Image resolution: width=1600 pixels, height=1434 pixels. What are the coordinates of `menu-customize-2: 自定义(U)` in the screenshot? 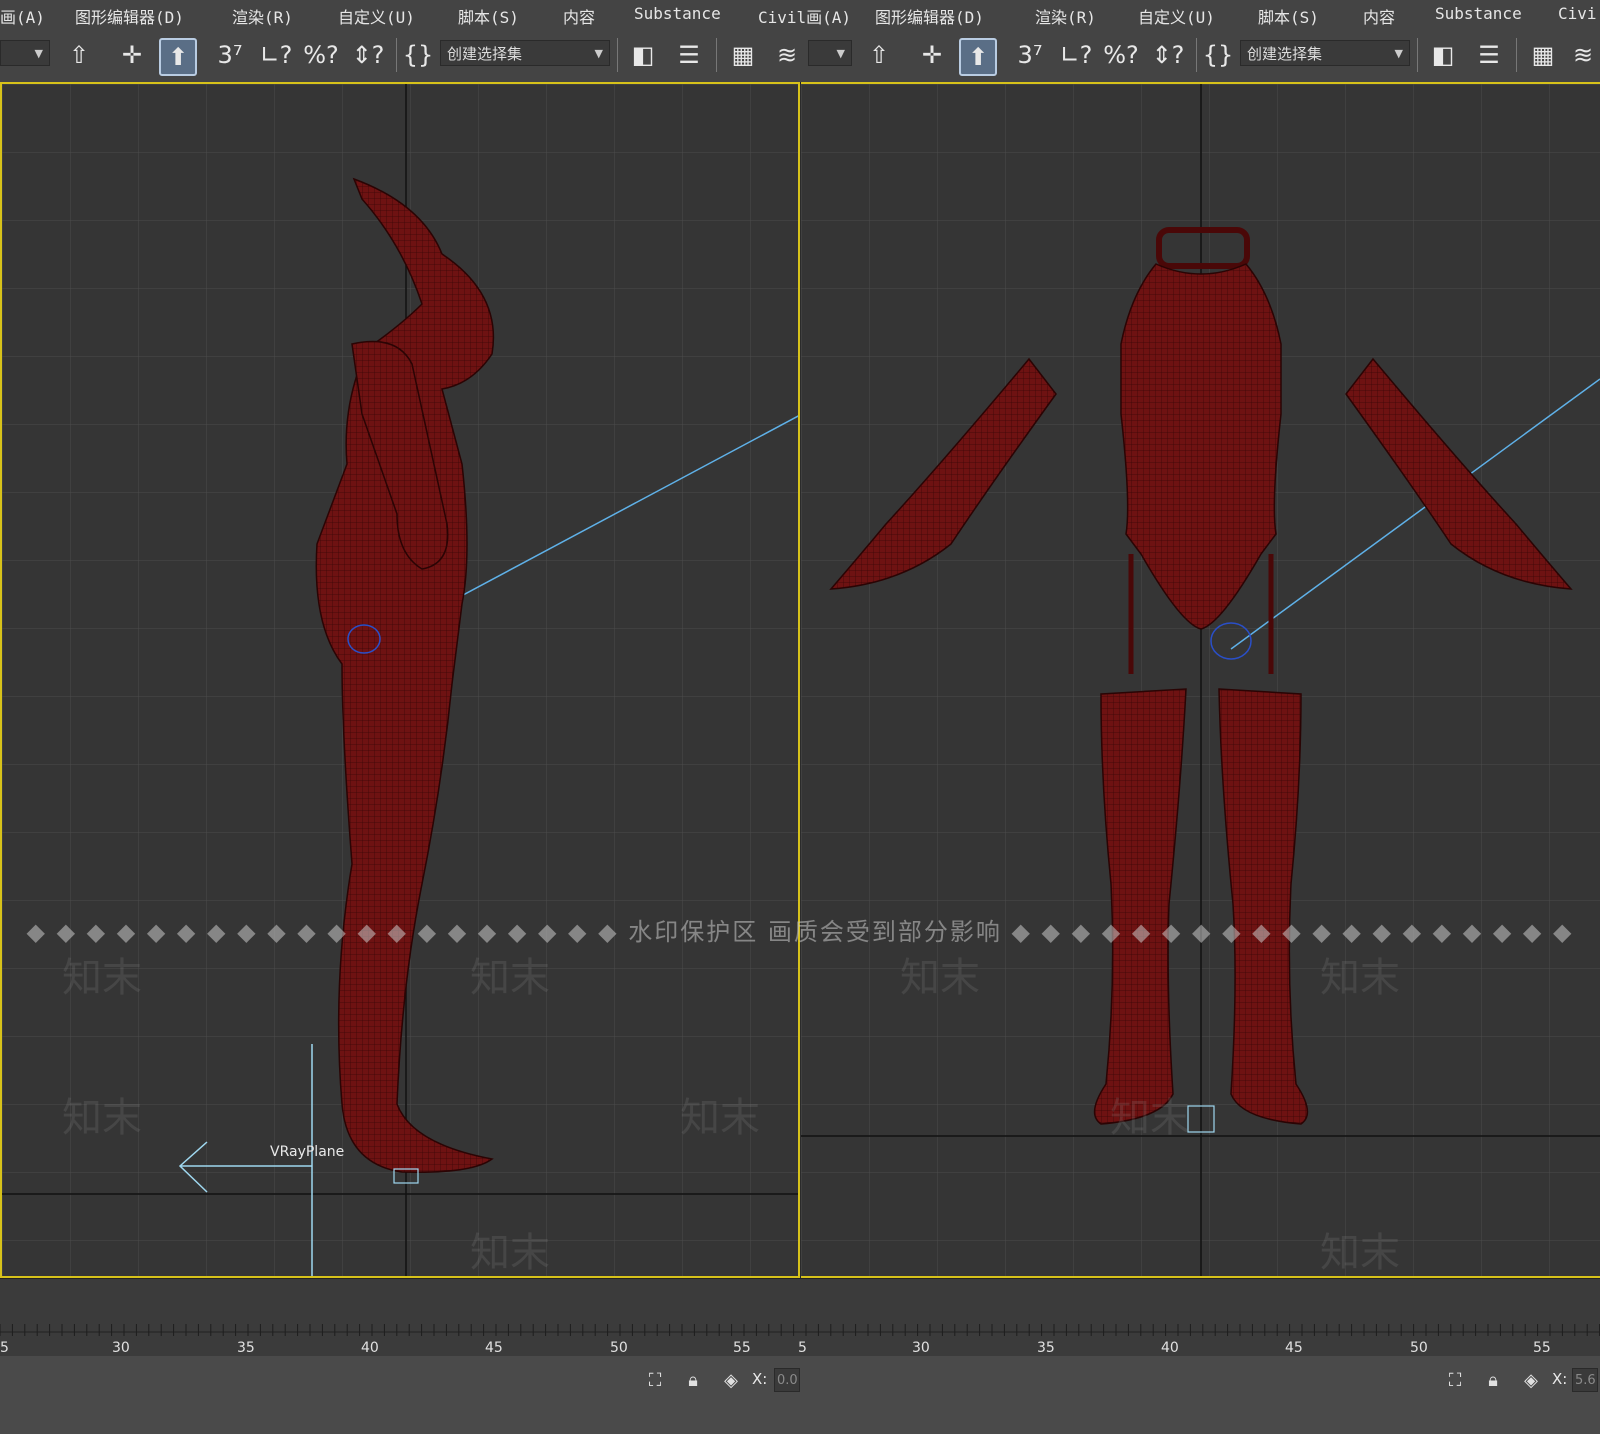 It's located at (1176, 16).